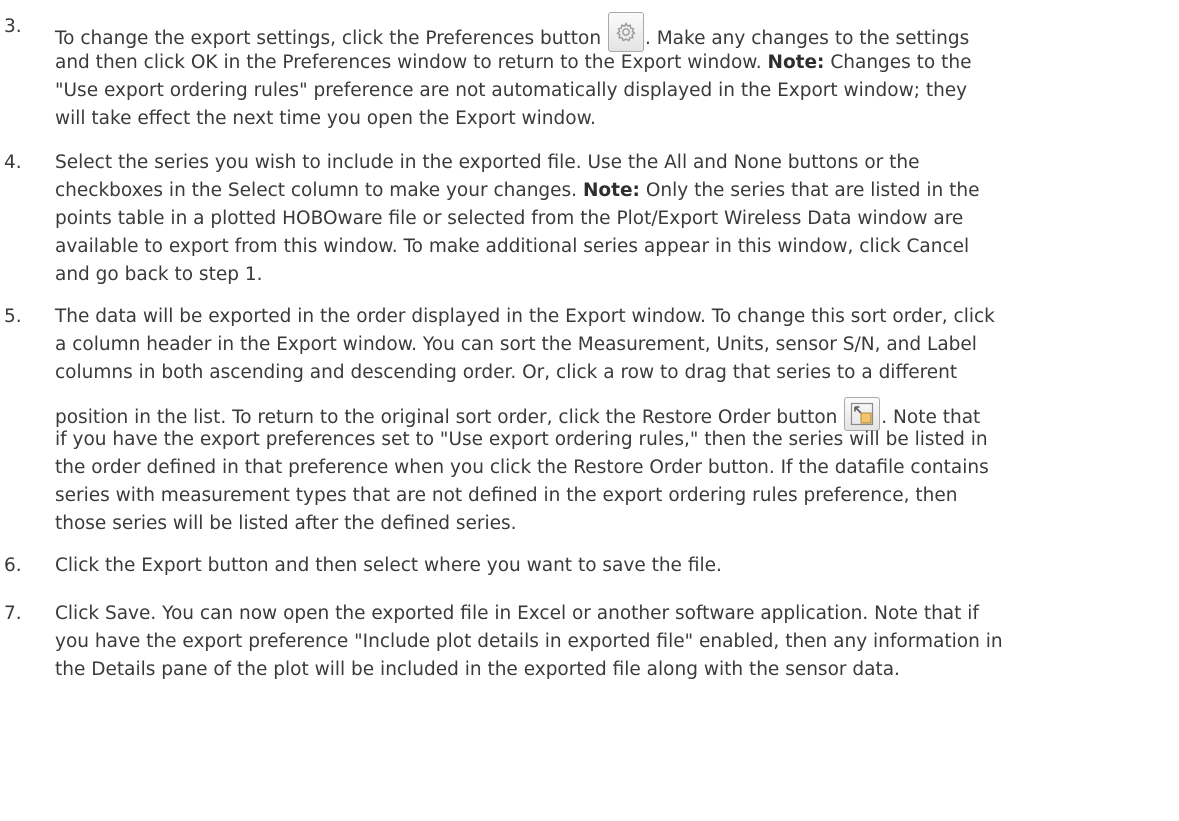  I want to click on step-number: 4., so click(13, 162).